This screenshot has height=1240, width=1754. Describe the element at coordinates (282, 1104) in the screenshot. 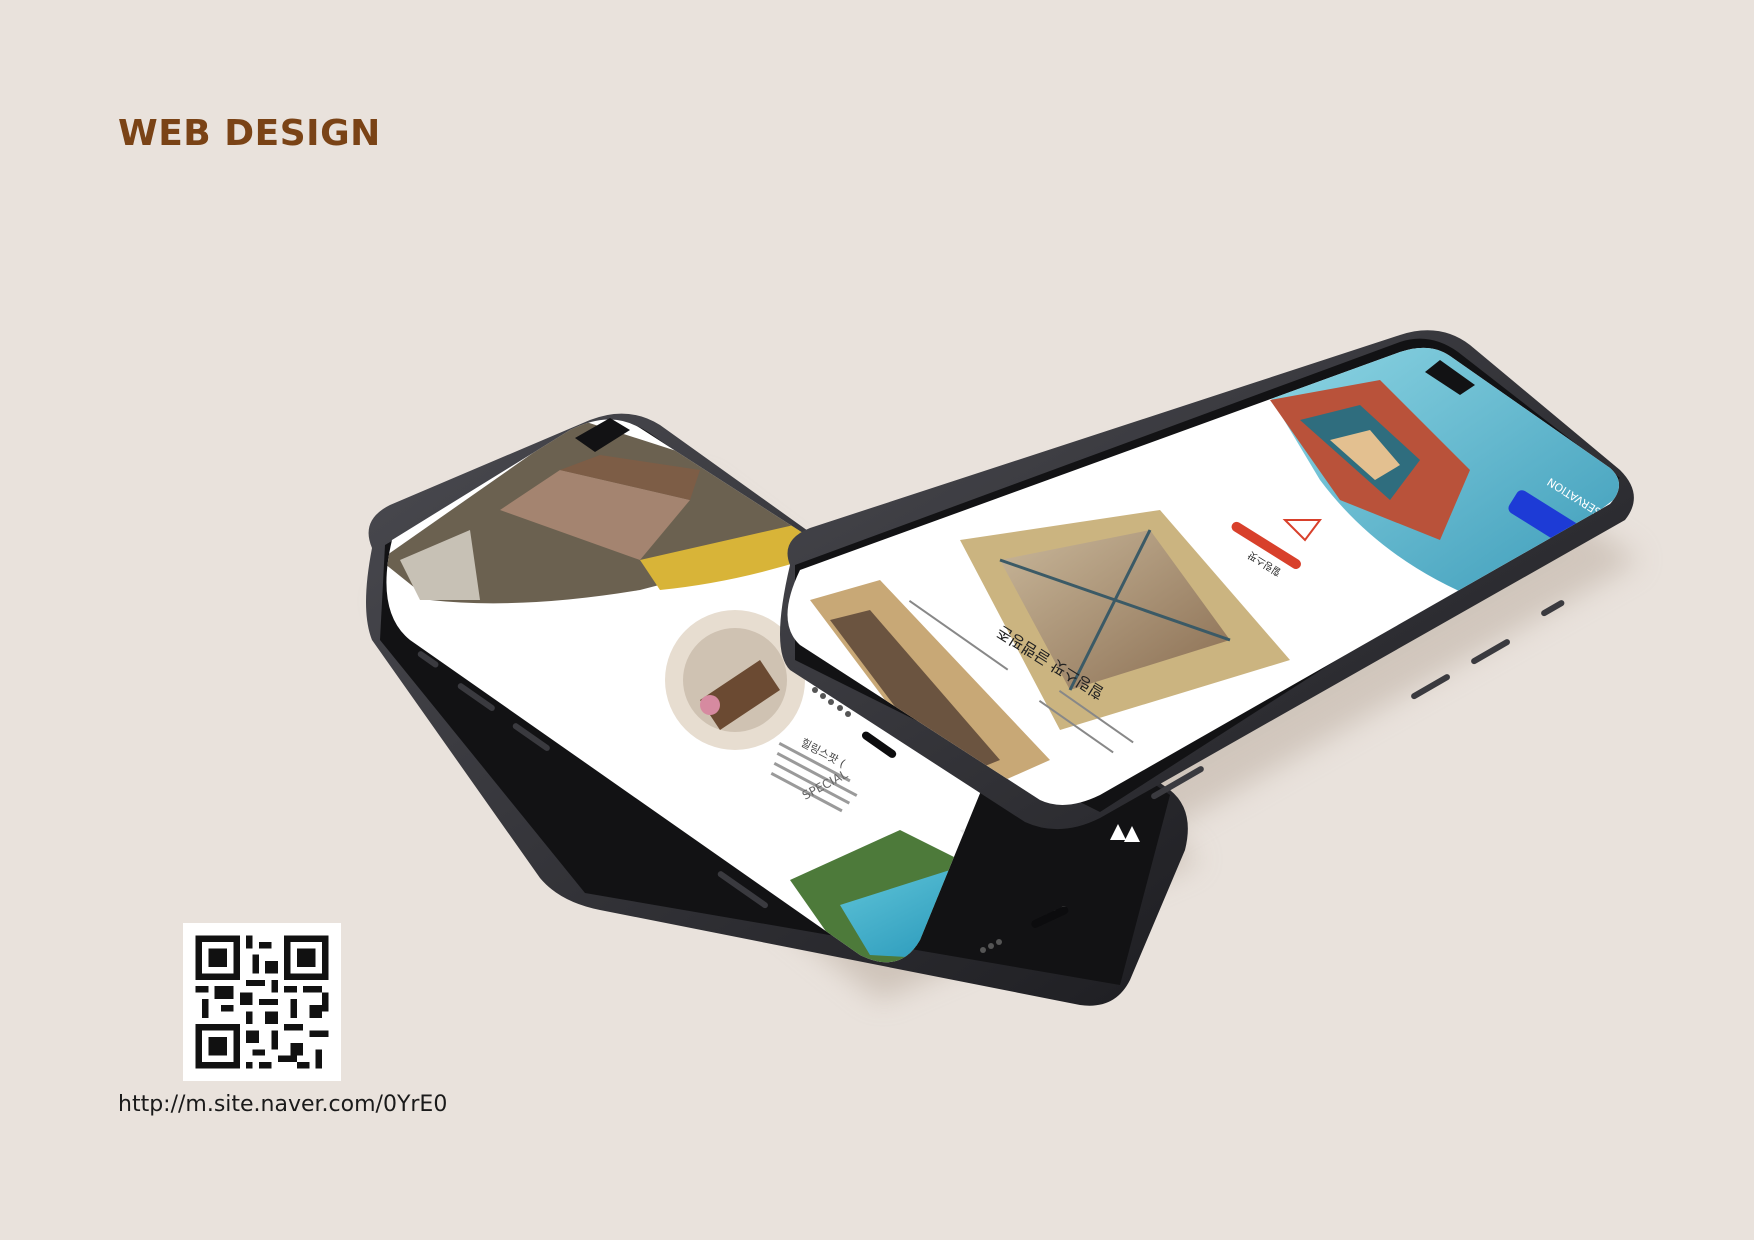

I see `qr-url-link: http://m.site.naver.com/0YrE0` at that location.